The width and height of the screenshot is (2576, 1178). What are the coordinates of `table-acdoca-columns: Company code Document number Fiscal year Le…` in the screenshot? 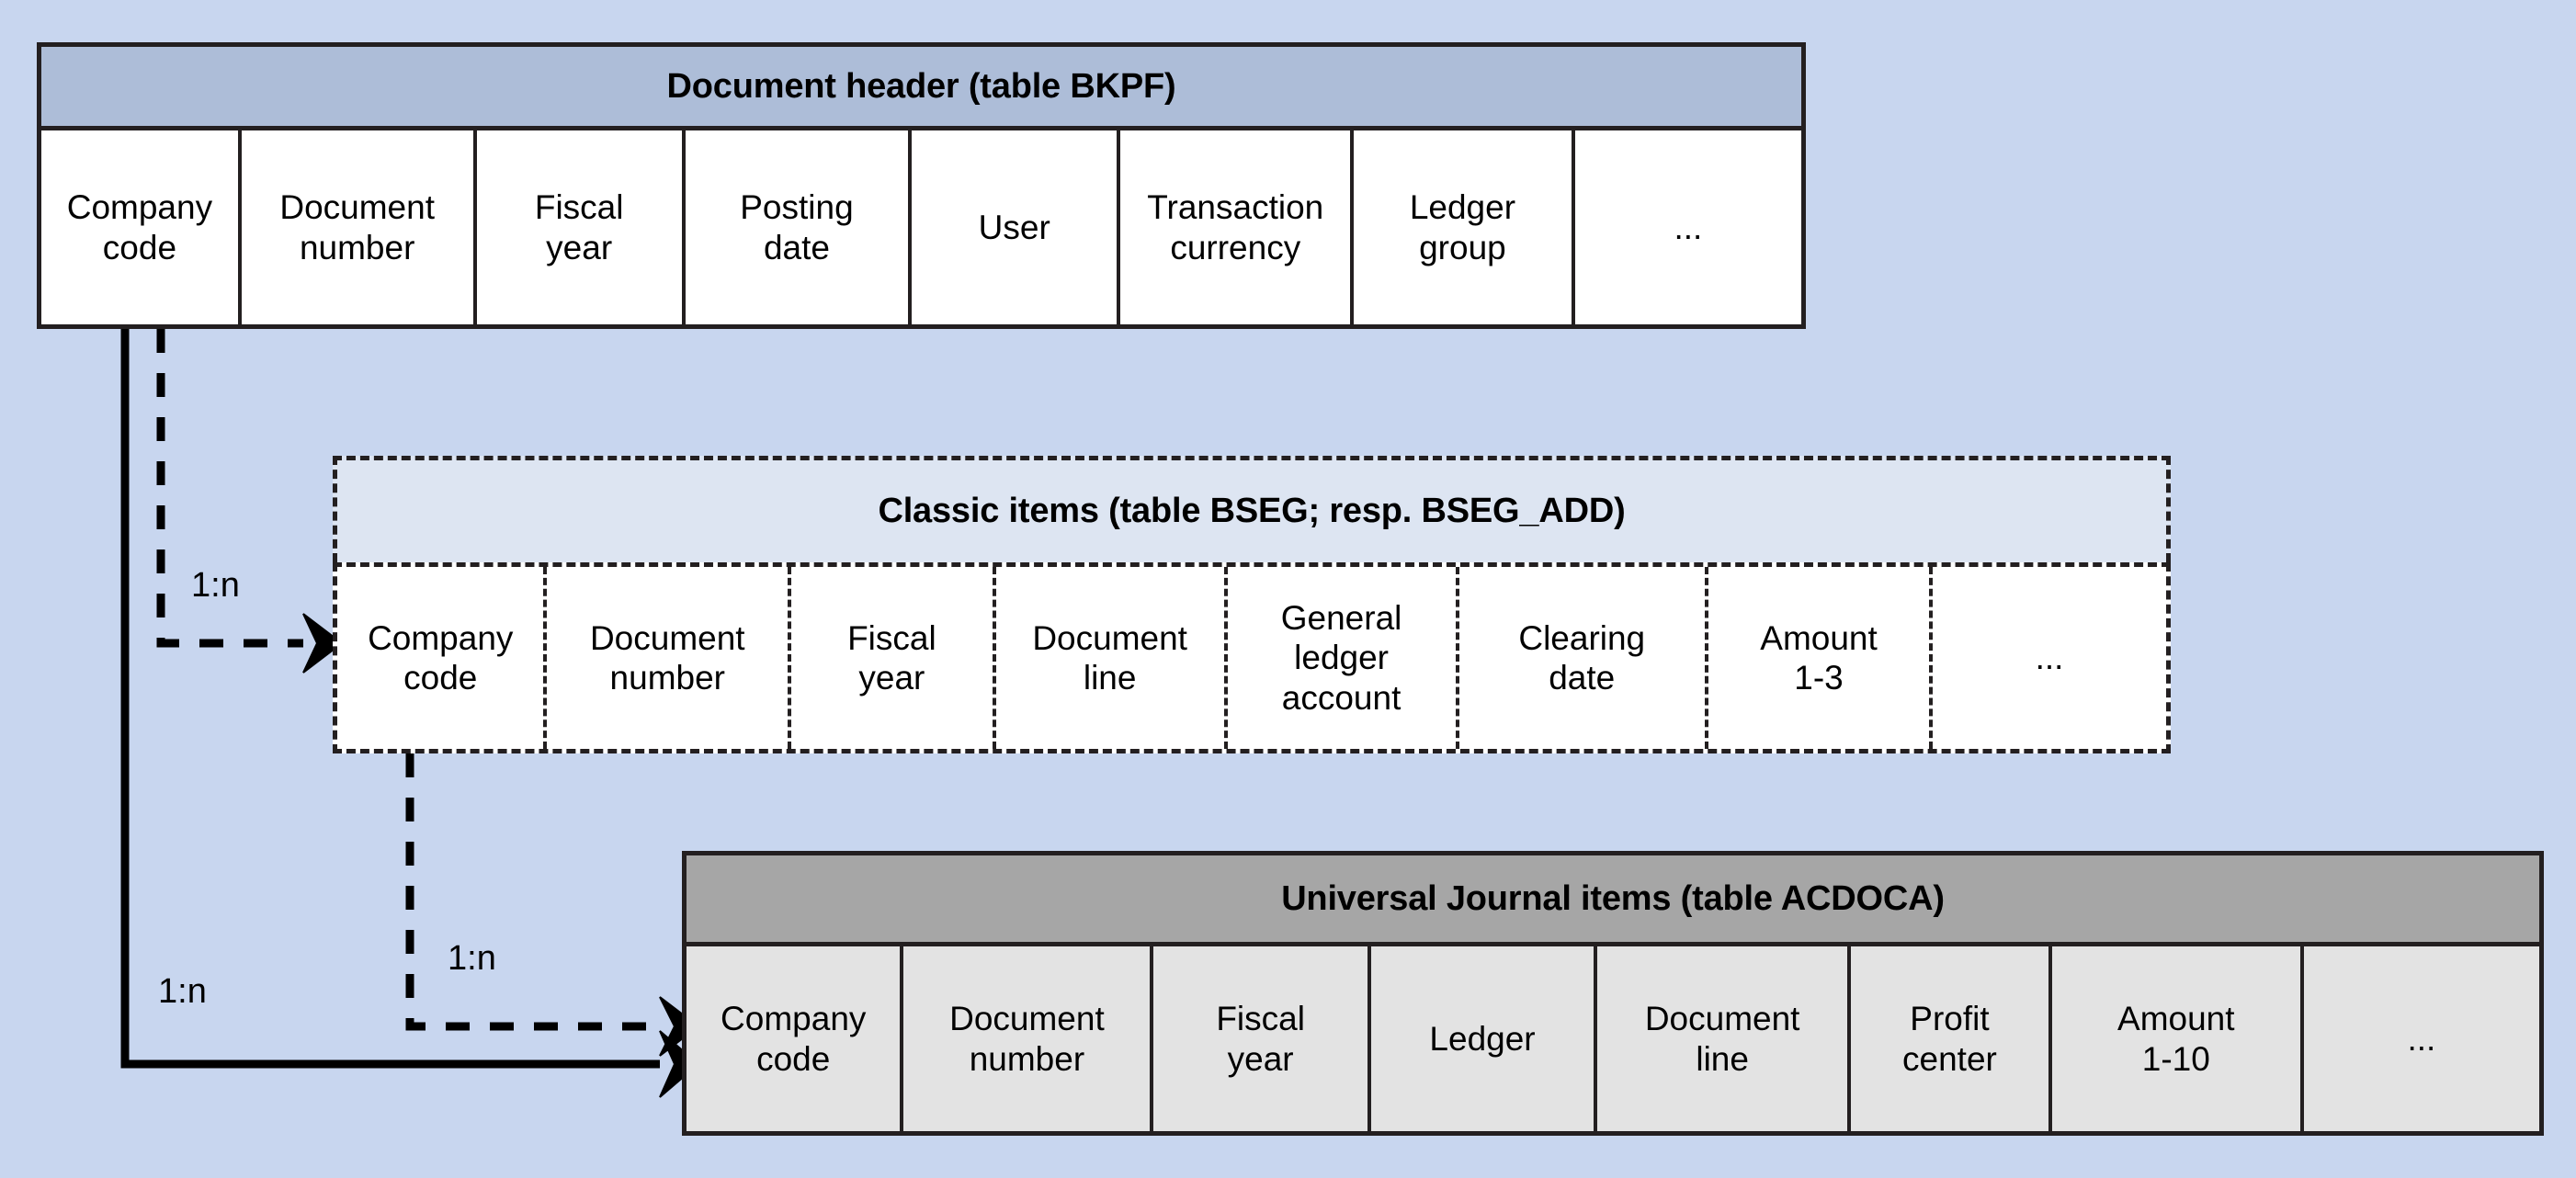 It's located at (1613, 1041).